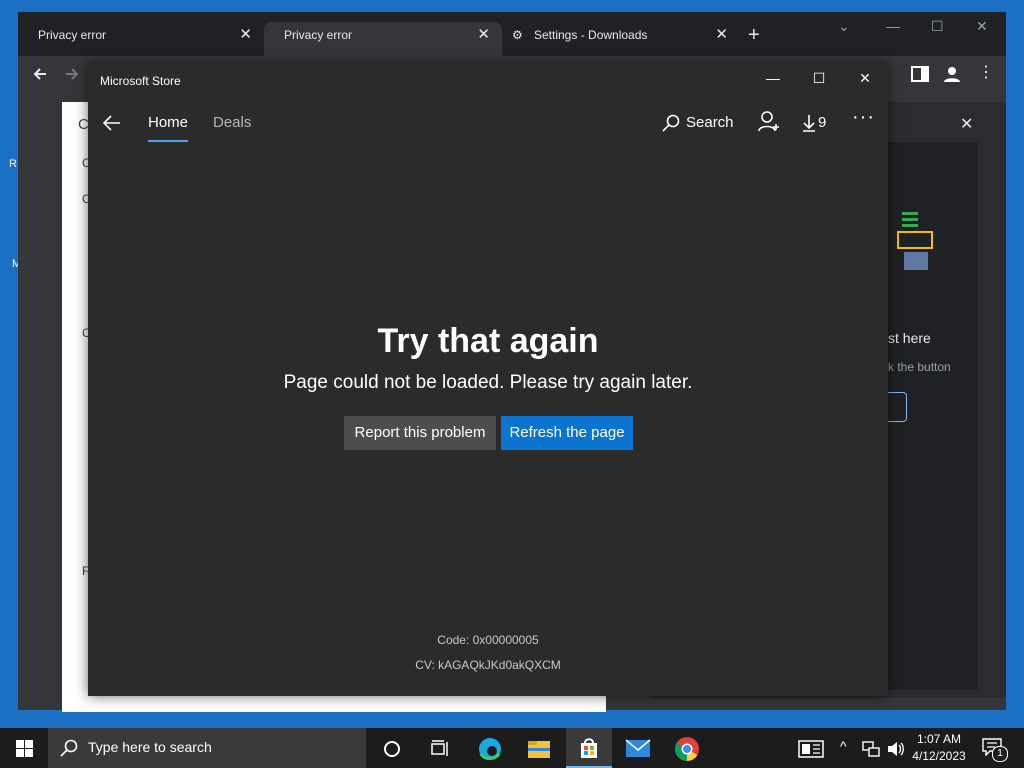  What do you see at coordinates (488, 124) in the screenshot?
I see `store-nav-bar: Home Deals Search 9 ···` at bounding box center [488, 124].